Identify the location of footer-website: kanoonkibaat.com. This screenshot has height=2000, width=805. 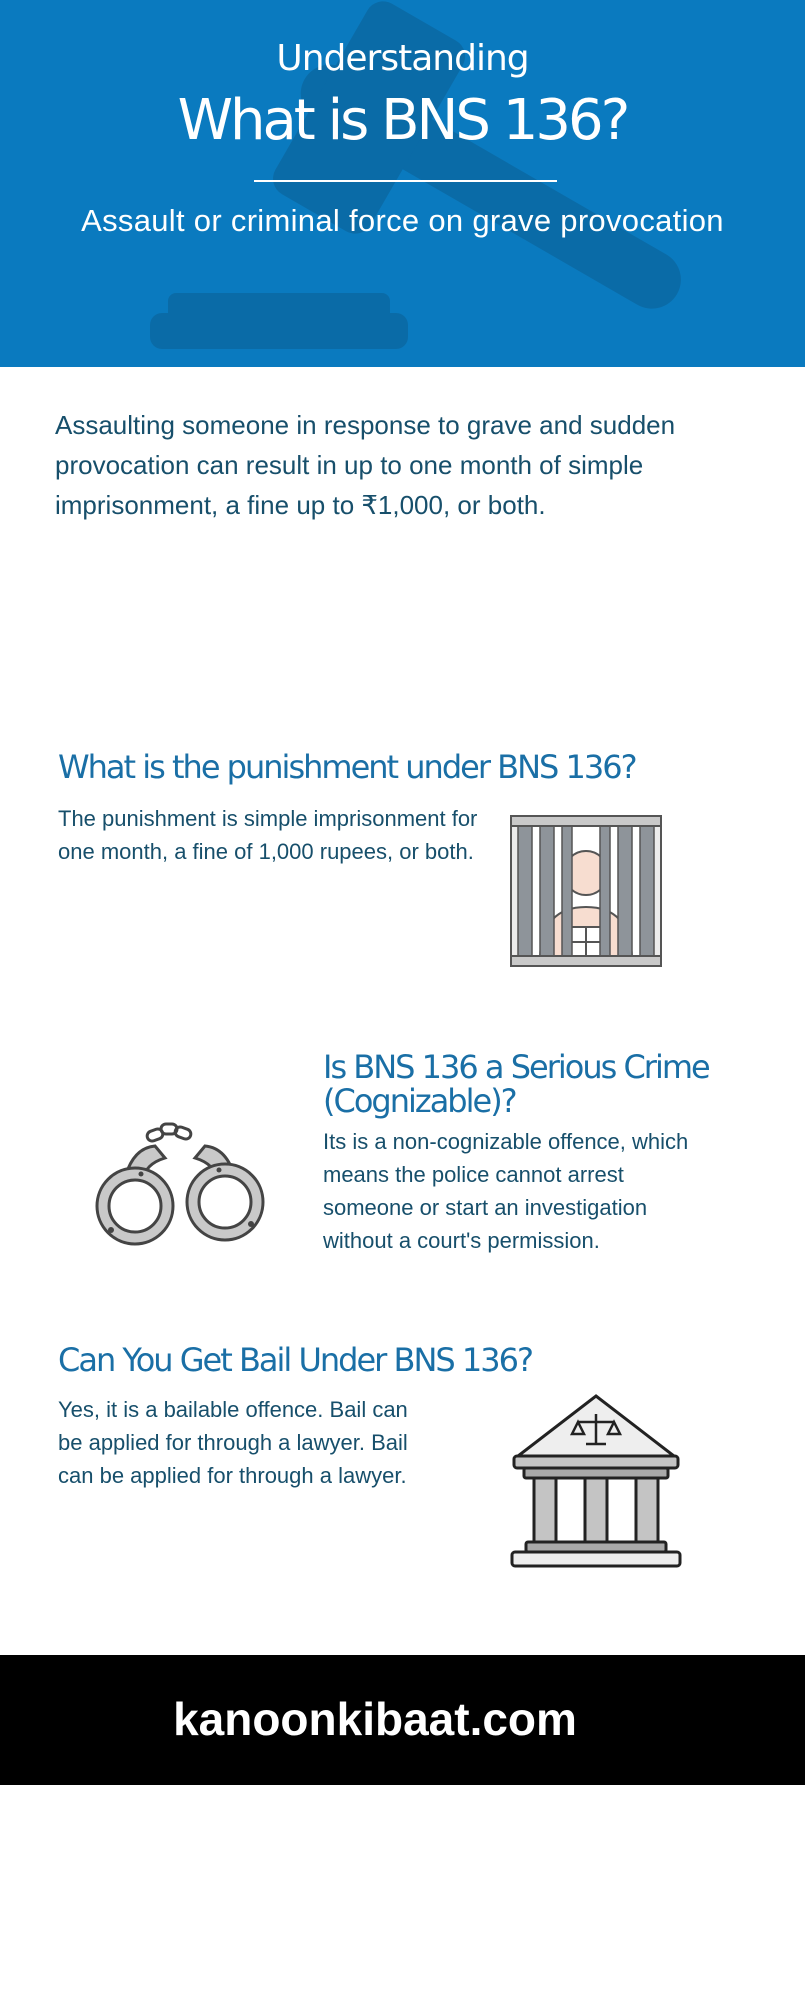
(375, 1719).